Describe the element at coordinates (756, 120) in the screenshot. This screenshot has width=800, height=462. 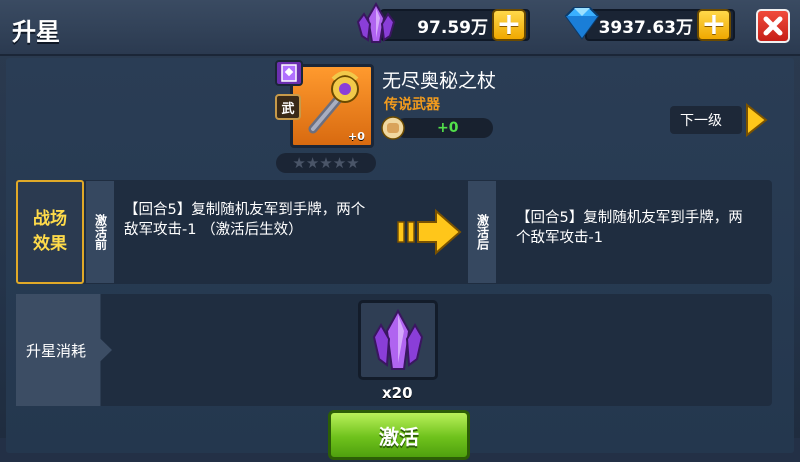
I see `arrow-right-icon` at that location.